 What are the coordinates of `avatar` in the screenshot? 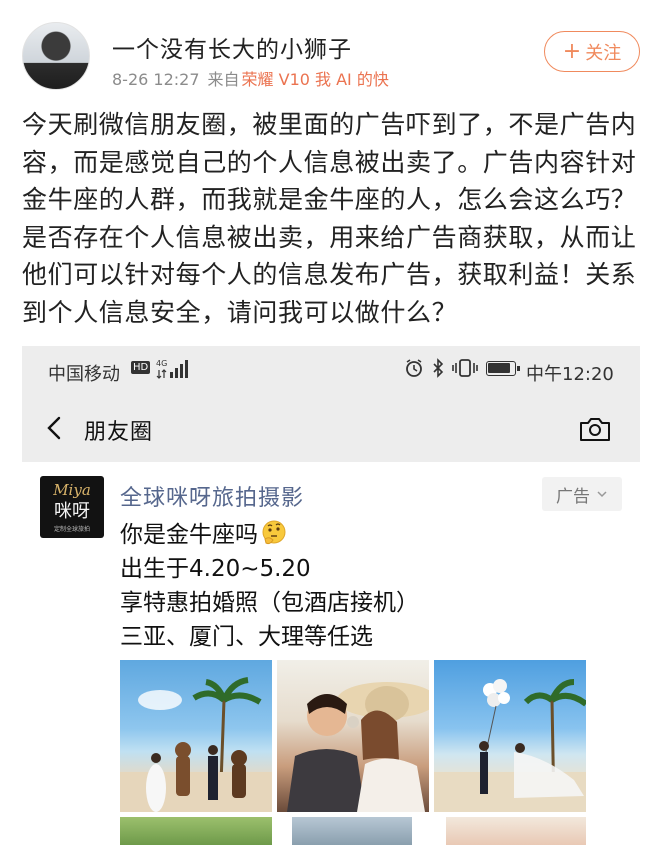 It's located at (56, 56).